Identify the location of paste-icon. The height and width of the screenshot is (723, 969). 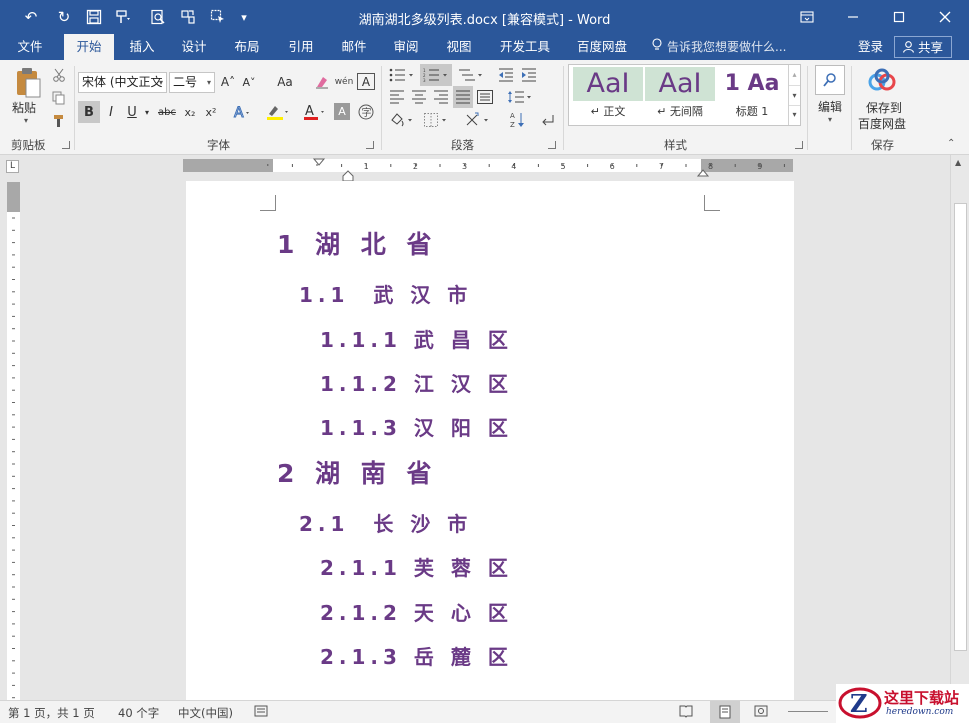
(28, 83).